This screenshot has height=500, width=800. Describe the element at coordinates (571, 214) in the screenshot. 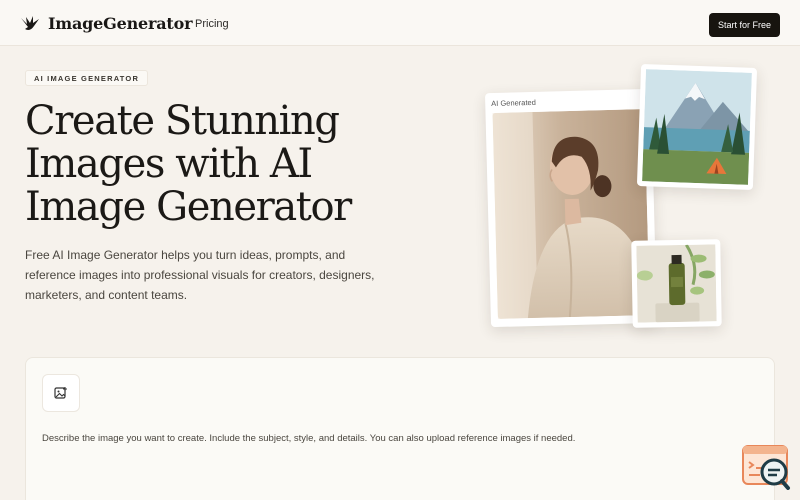

I see `portrait-image` at that location.